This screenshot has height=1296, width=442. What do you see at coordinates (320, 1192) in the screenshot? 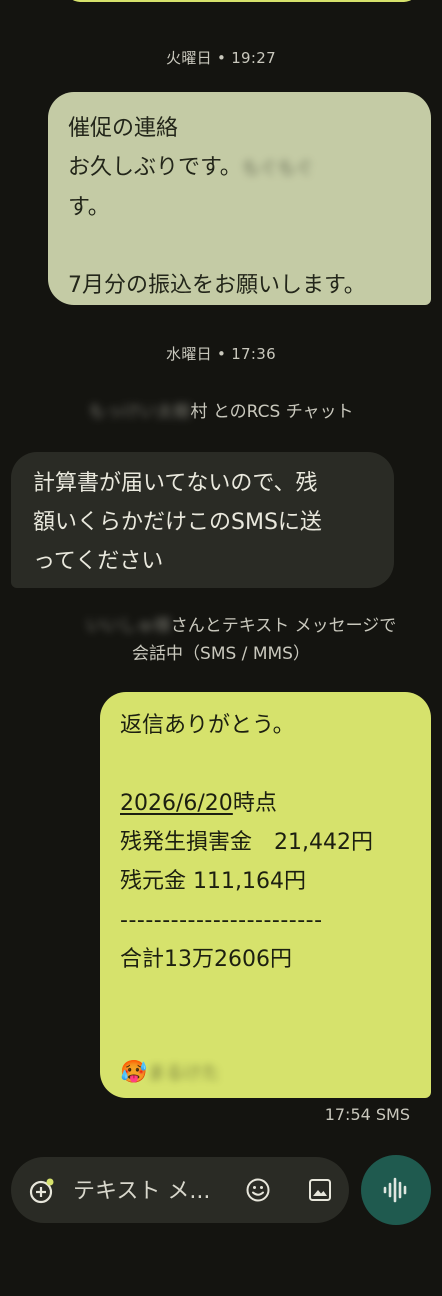
I see `image-icon` at bounding box center [320, 1192].